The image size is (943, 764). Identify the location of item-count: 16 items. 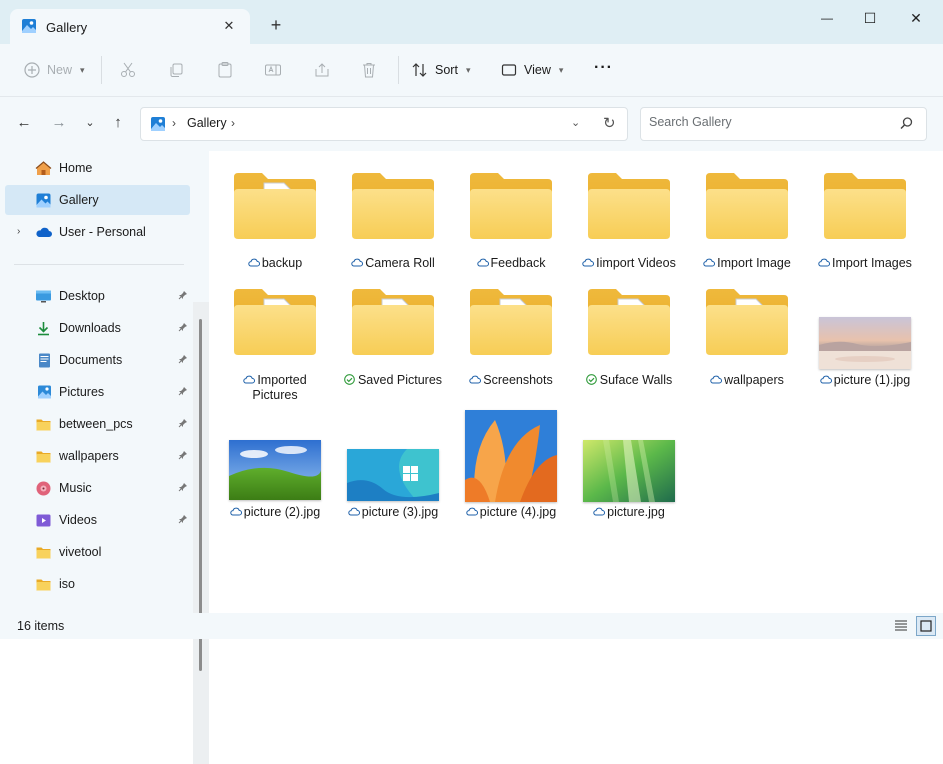
(41, 626).